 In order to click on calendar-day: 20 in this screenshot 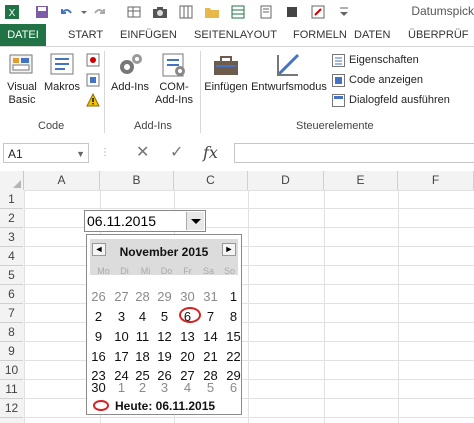, I will do `click(187, 357)`.